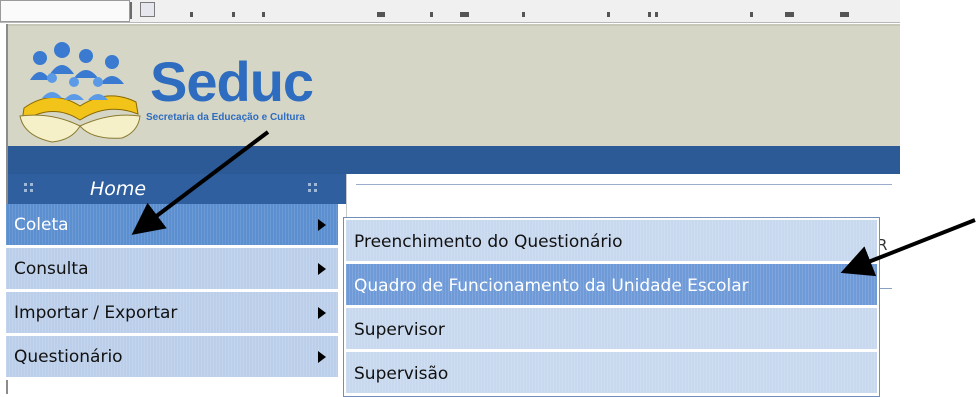 Image resolution: width=978 pixels, height=397 pixels. Describe the element at coordinates (399, 330) in the screenshot. I see `submenu-item-label: Supervisor` at that location.